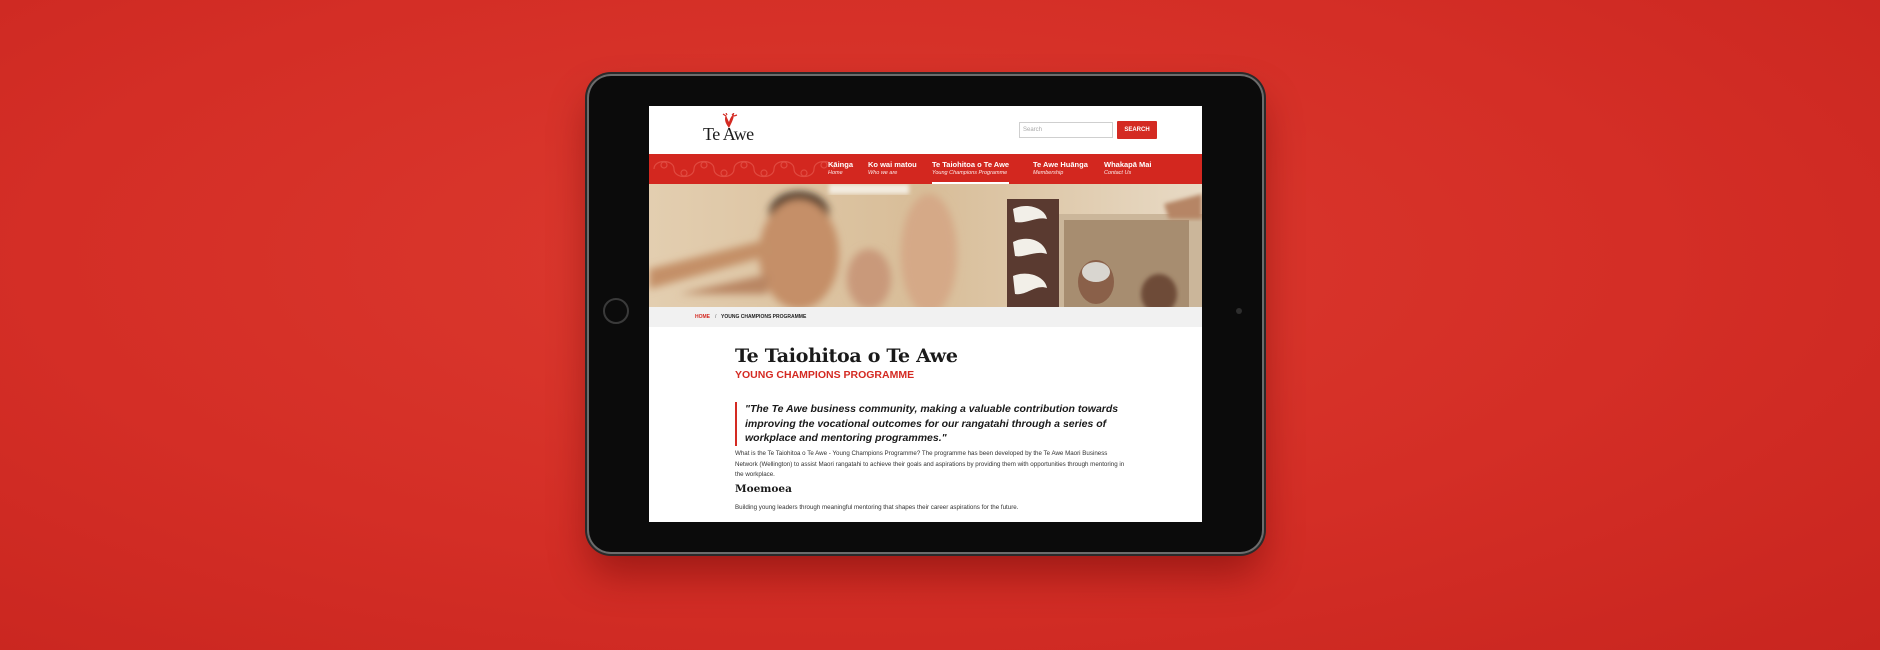  Describe the element at coordinates (1066, 130) in the screenshot. I see `search-input: Search` at that location.